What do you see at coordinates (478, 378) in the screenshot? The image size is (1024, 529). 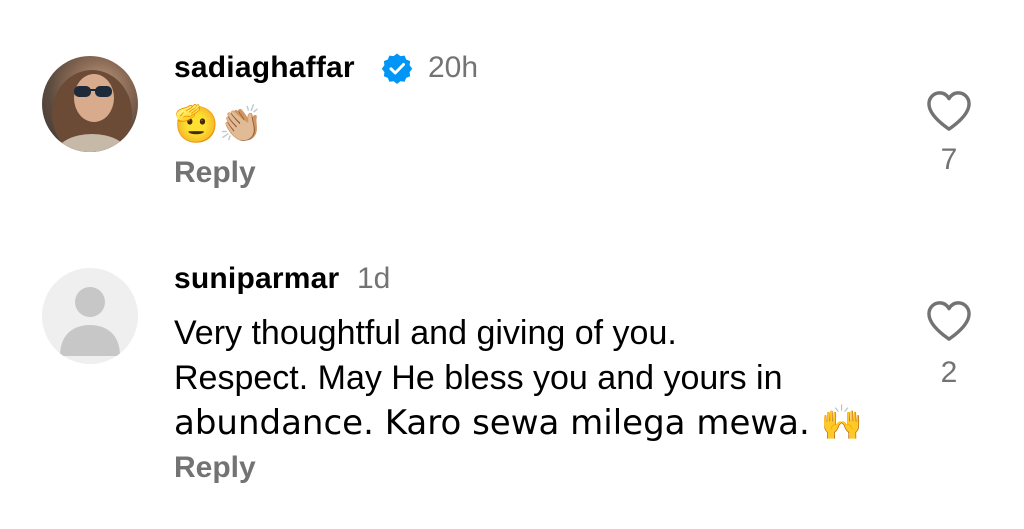 I see `comment-text-line: Respect. May He bless you and yours in` at bounding box center [478, 378].